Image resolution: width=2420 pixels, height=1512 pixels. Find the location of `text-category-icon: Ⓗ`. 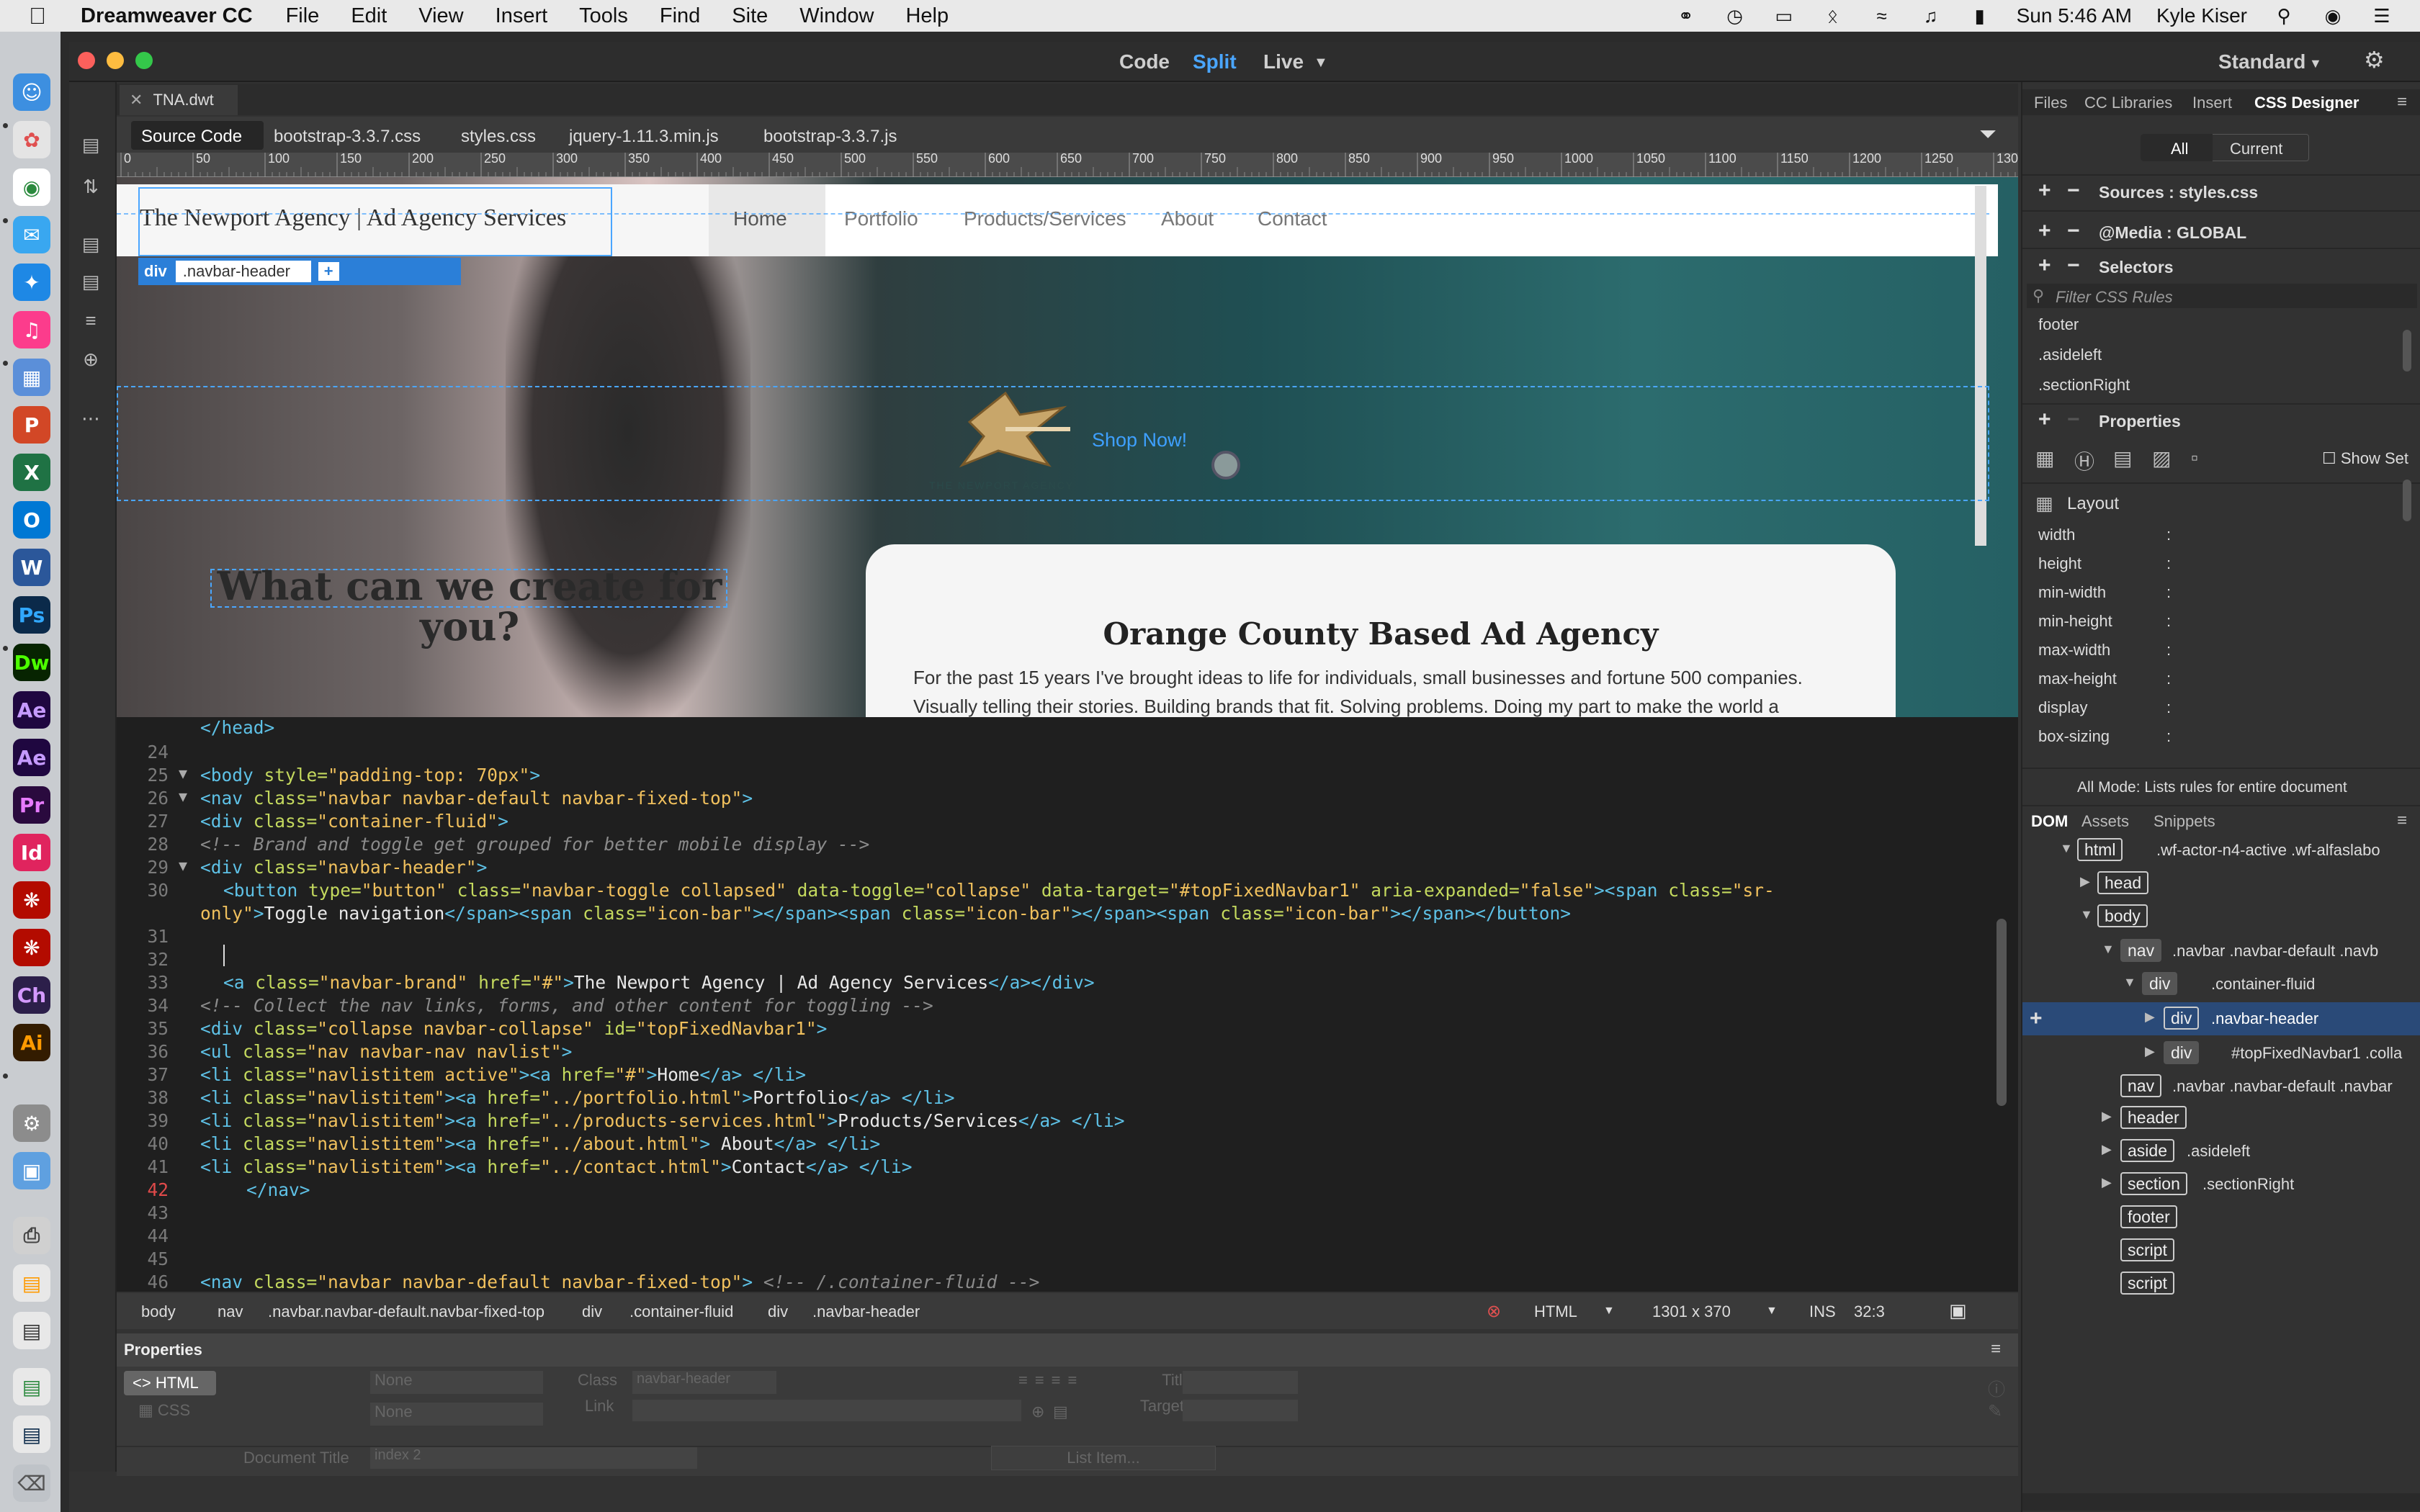

text-category-icon: Ⓗ is located at coordinates (2084, 460).